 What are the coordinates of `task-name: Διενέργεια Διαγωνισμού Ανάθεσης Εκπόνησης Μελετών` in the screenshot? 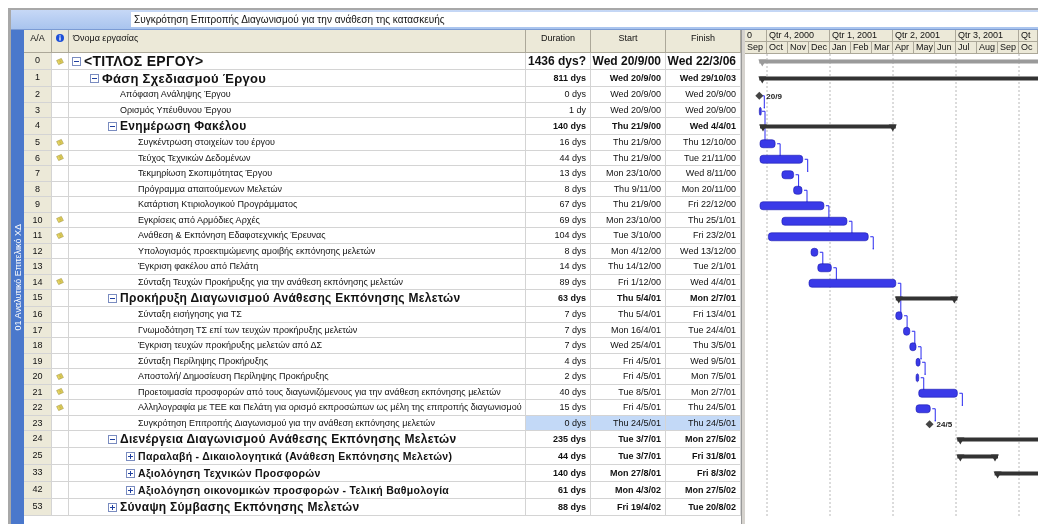 It's located at (288, 439).